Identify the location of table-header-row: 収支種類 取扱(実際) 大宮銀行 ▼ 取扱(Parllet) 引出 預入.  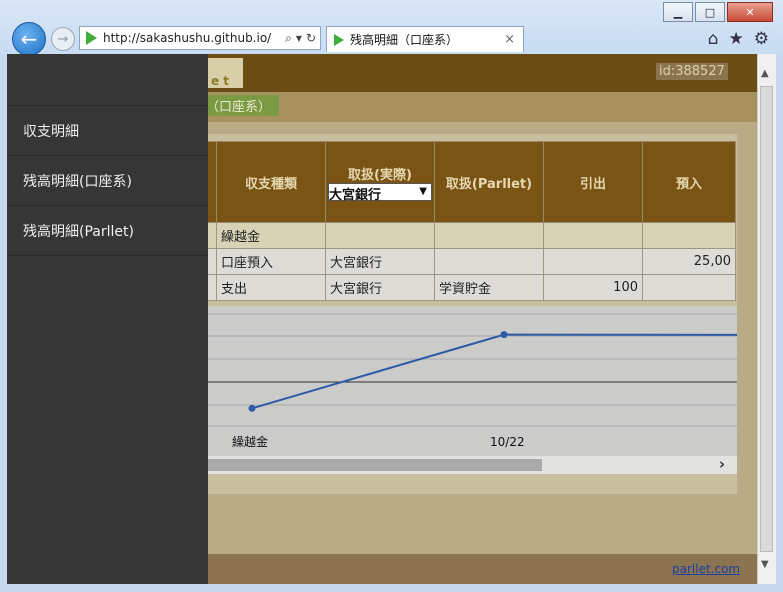
(471, 182).